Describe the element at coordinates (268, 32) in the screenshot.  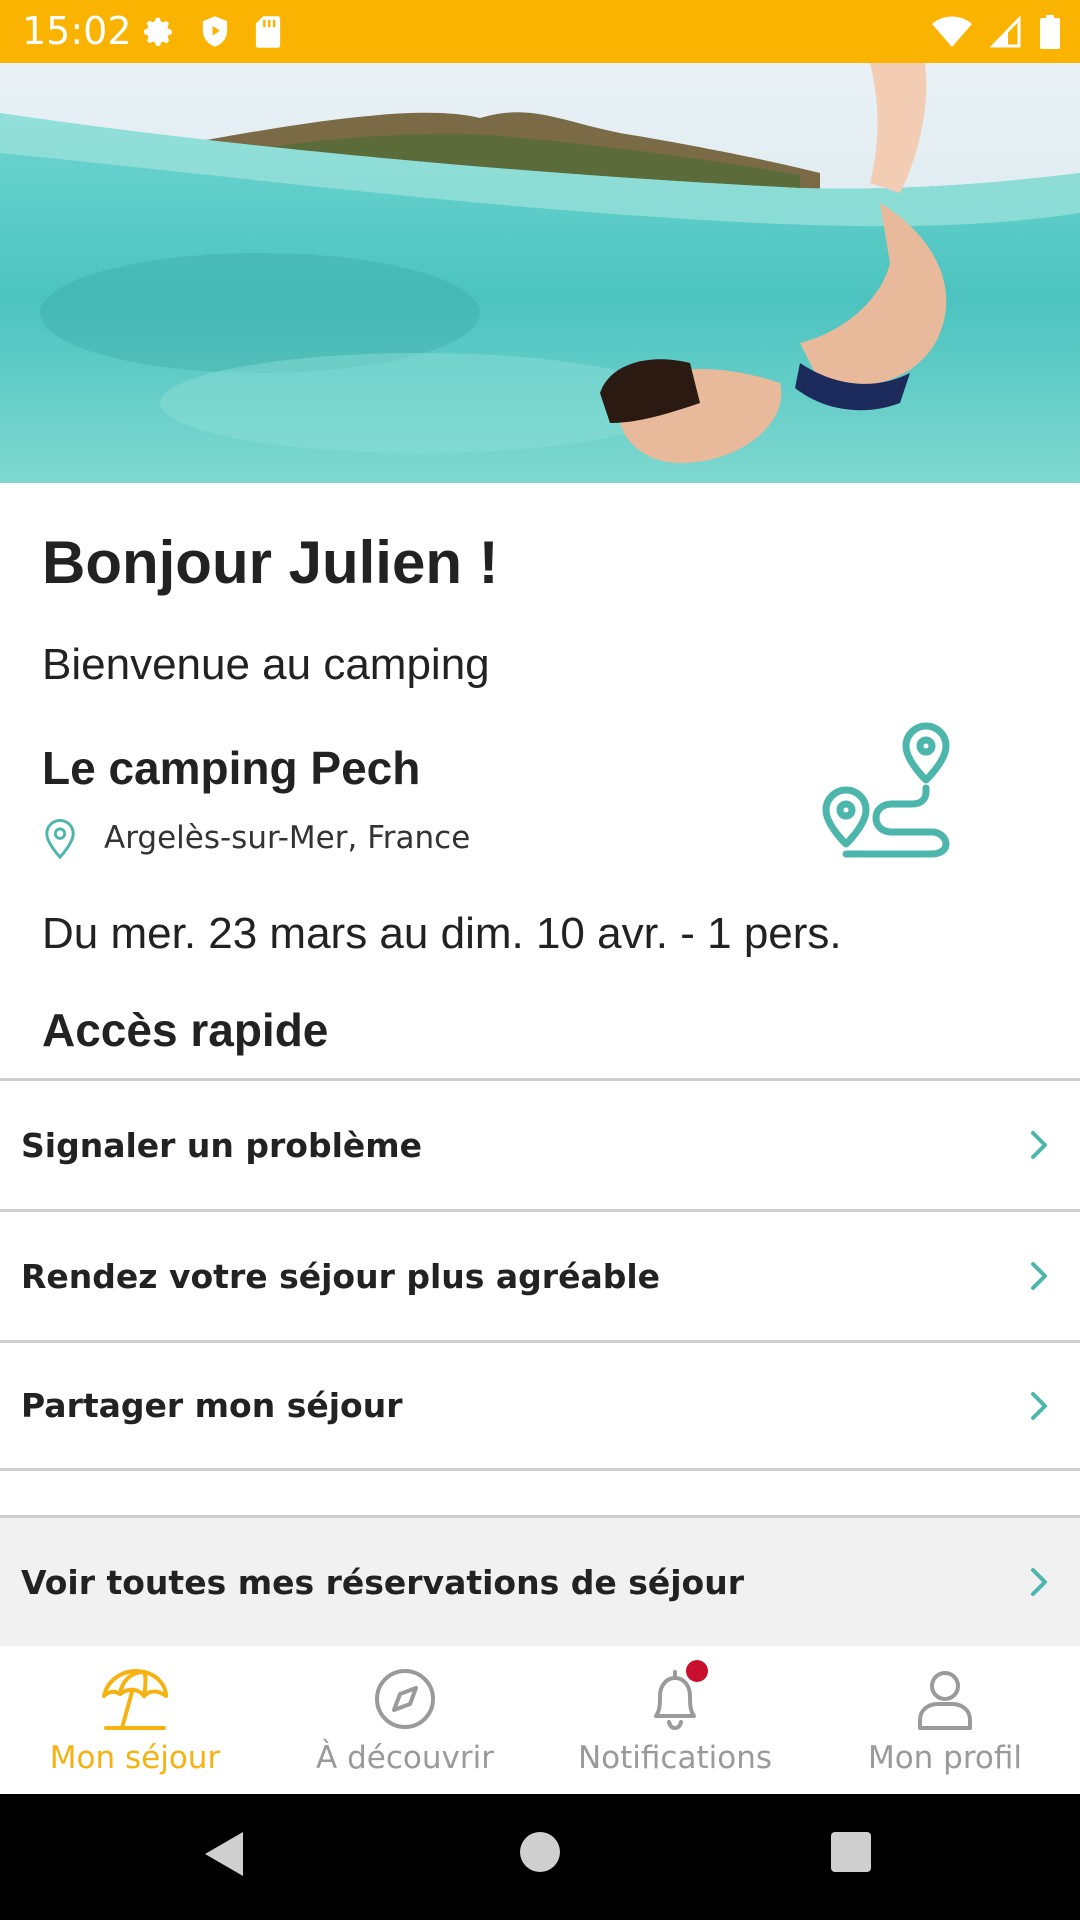
I see `sd-card-icon` at that location.